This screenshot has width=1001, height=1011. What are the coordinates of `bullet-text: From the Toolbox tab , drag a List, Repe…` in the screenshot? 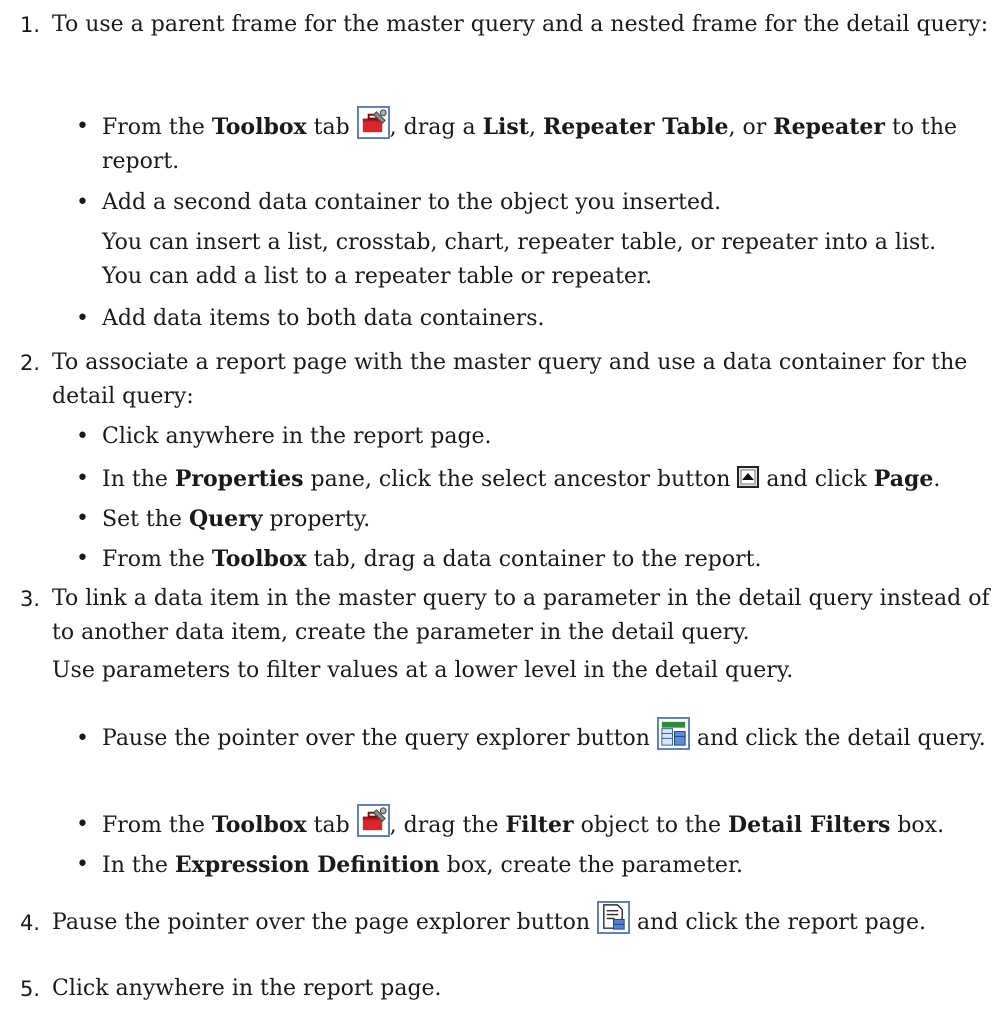 It's located at (544, 144).